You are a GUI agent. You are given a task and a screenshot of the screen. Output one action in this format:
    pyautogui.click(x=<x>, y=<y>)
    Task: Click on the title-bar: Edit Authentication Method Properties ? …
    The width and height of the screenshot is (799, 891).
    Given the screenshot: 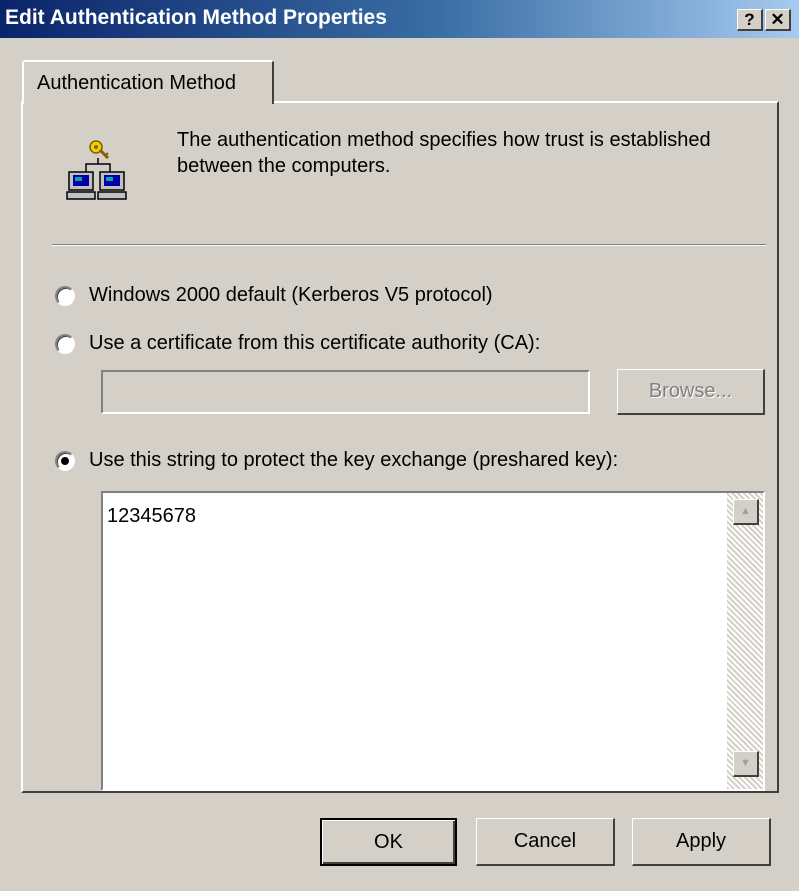 What is the action you would take?
    pyautogui.click(x=399, y=19)
    